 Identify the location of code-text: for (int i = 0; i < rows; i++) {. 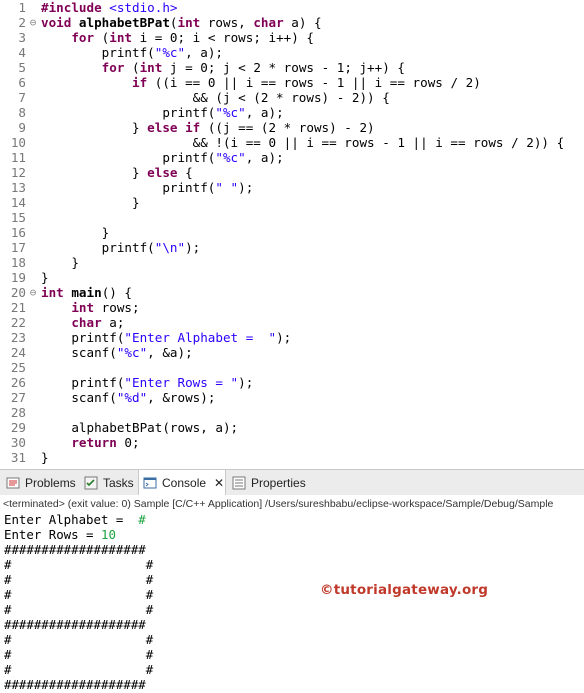
(177, 37).